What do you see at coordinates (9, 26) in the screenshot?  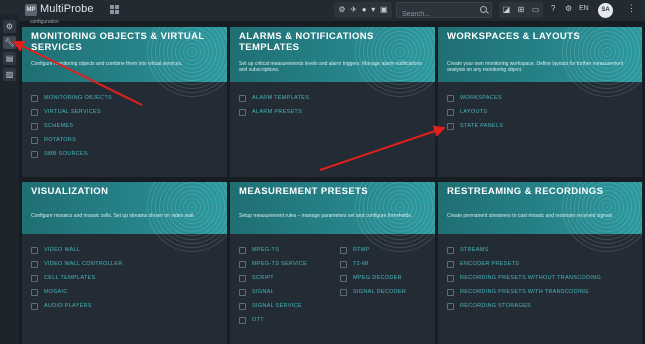 I see `gear-icon: ⚙` at bounding box center [9, 26].